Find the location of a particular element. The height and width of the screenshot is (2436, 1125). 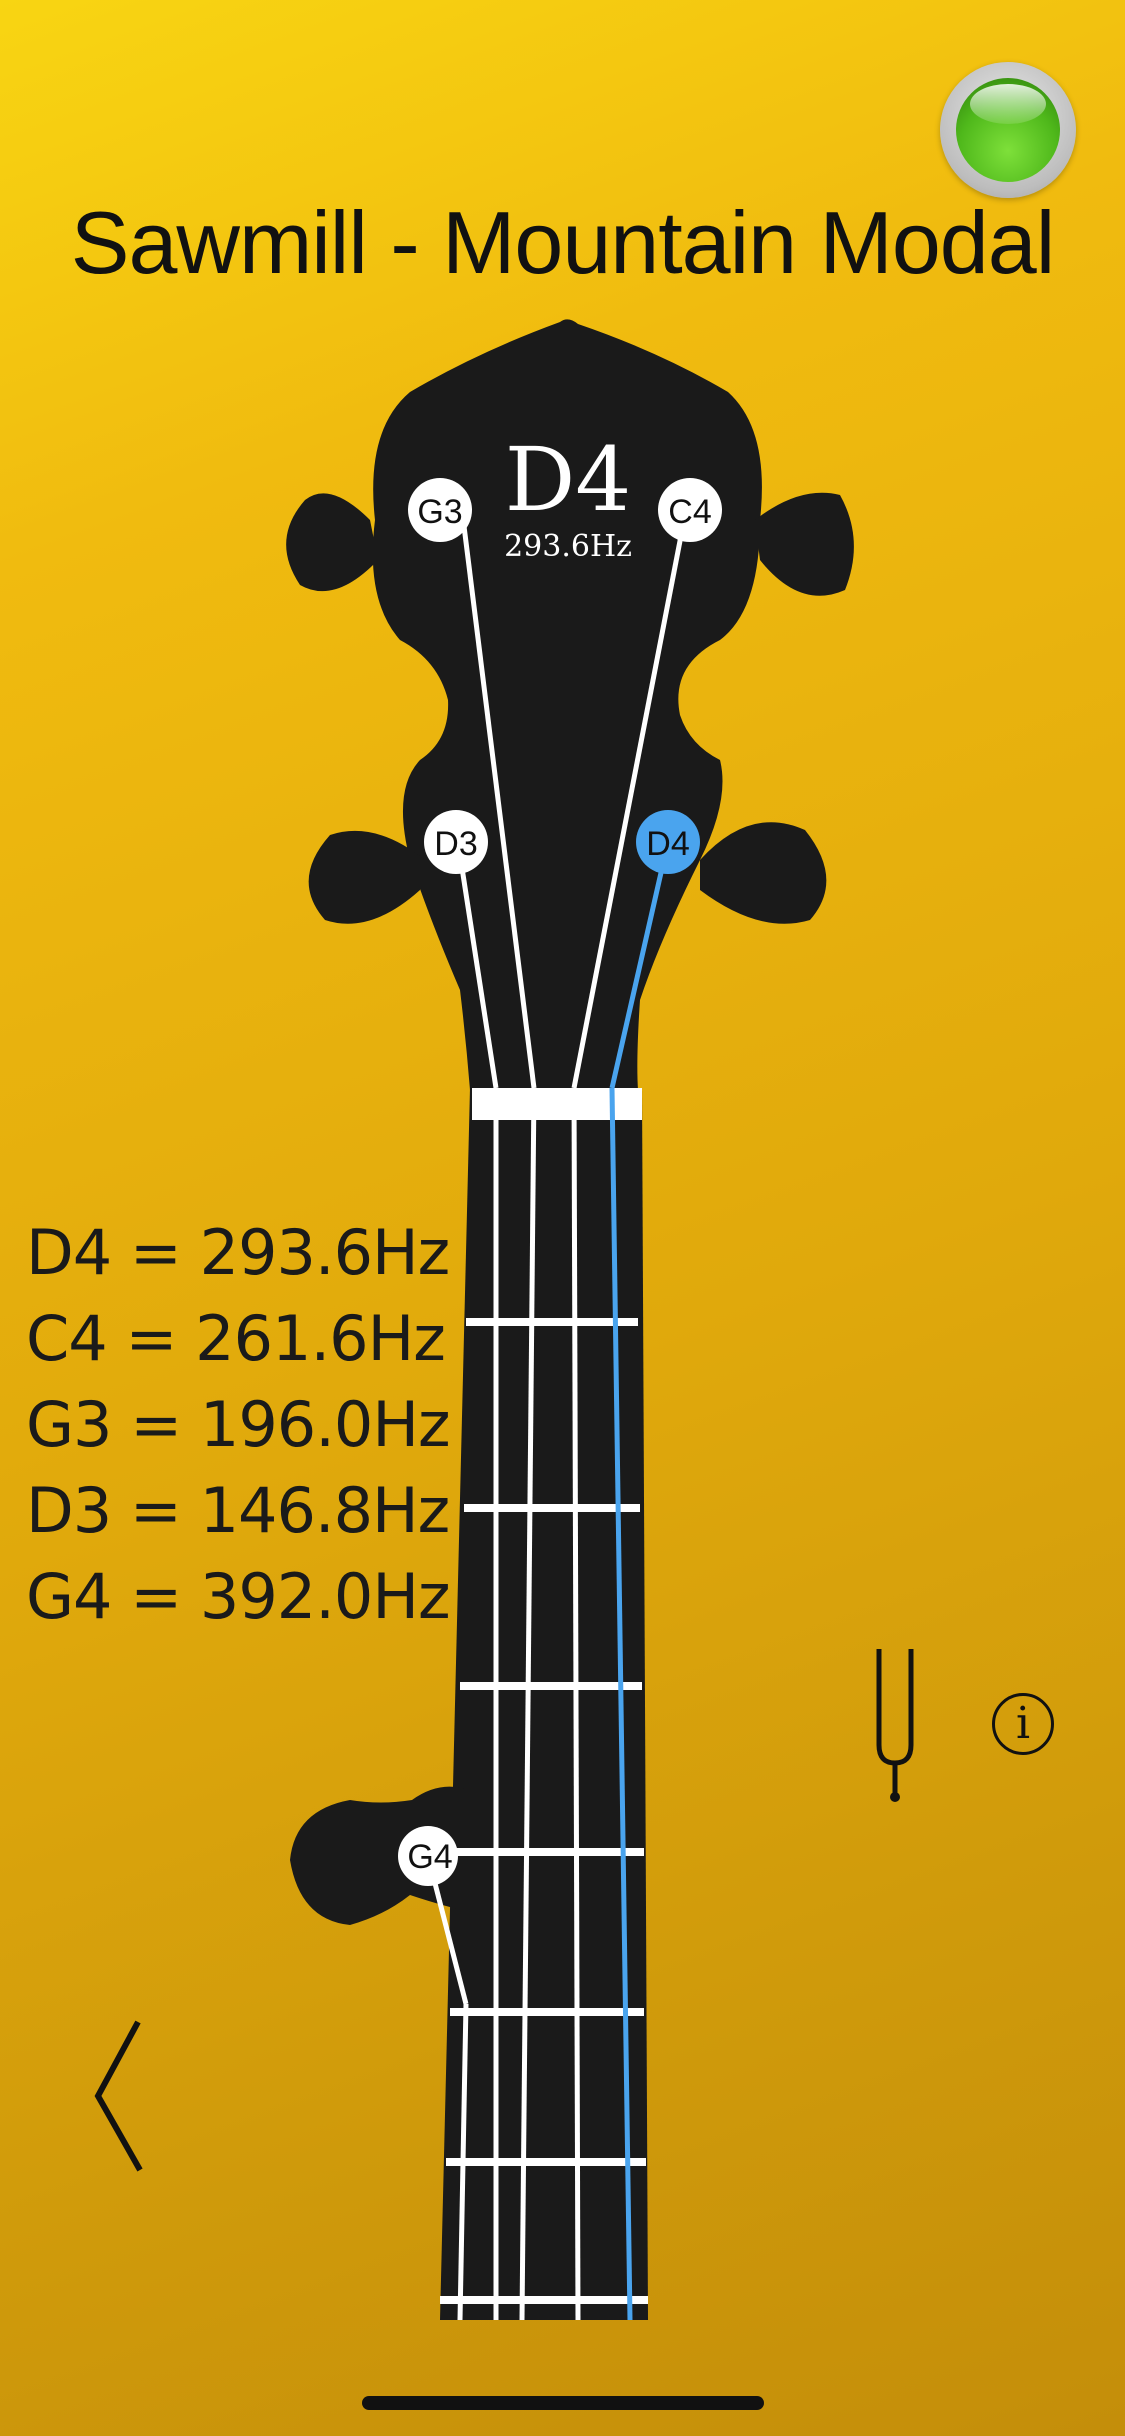

peg-d3-button: D3 is located at coordinates (456, 842).